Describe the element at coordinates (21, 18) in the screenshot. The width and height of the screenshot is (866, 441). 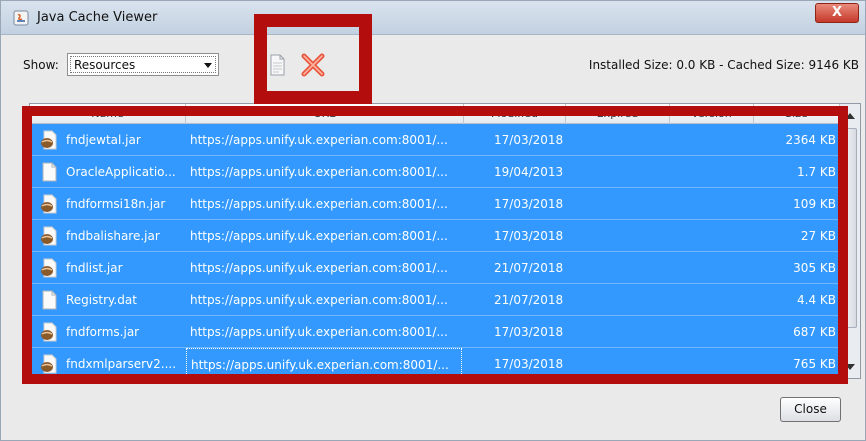
I see `java-icon` at that location.